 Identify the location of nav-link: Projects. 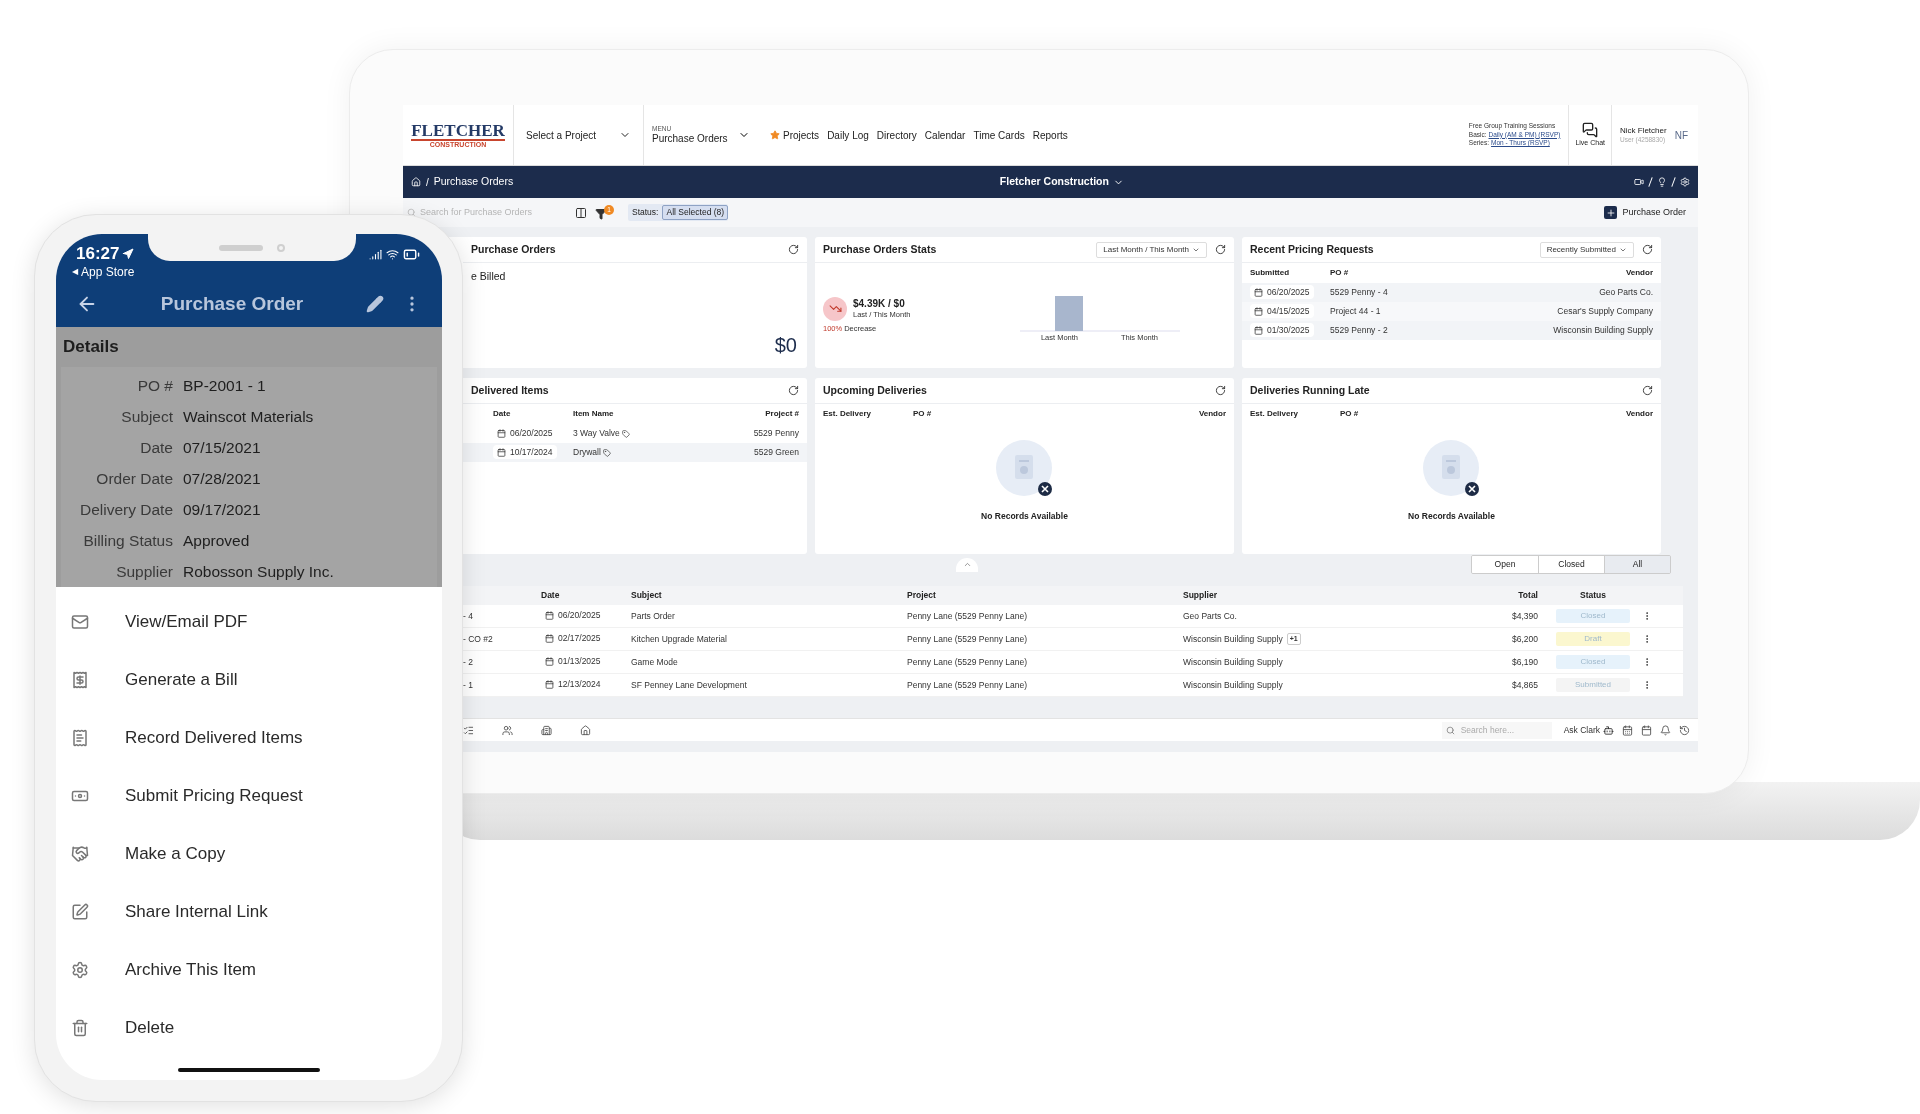
(795, 135).